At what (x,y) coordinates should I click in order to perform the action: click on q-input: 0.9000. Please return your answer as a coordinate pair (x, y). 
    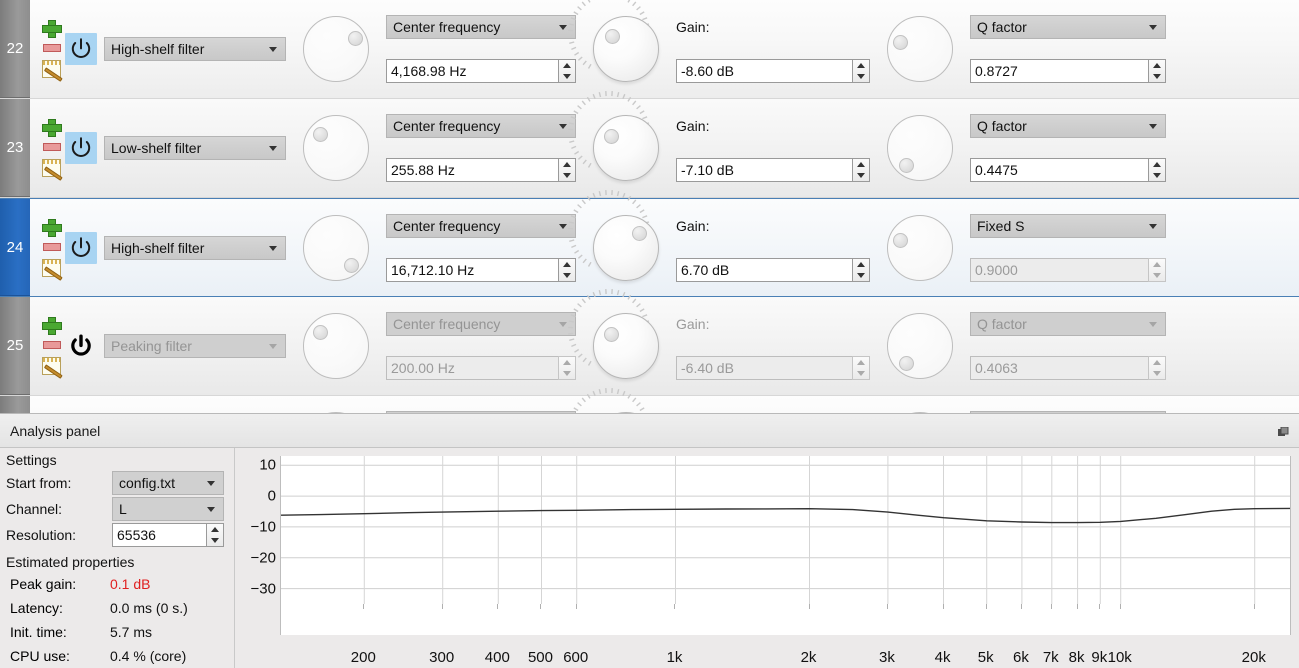
    Looking at the image, I should click on (1059, 269).